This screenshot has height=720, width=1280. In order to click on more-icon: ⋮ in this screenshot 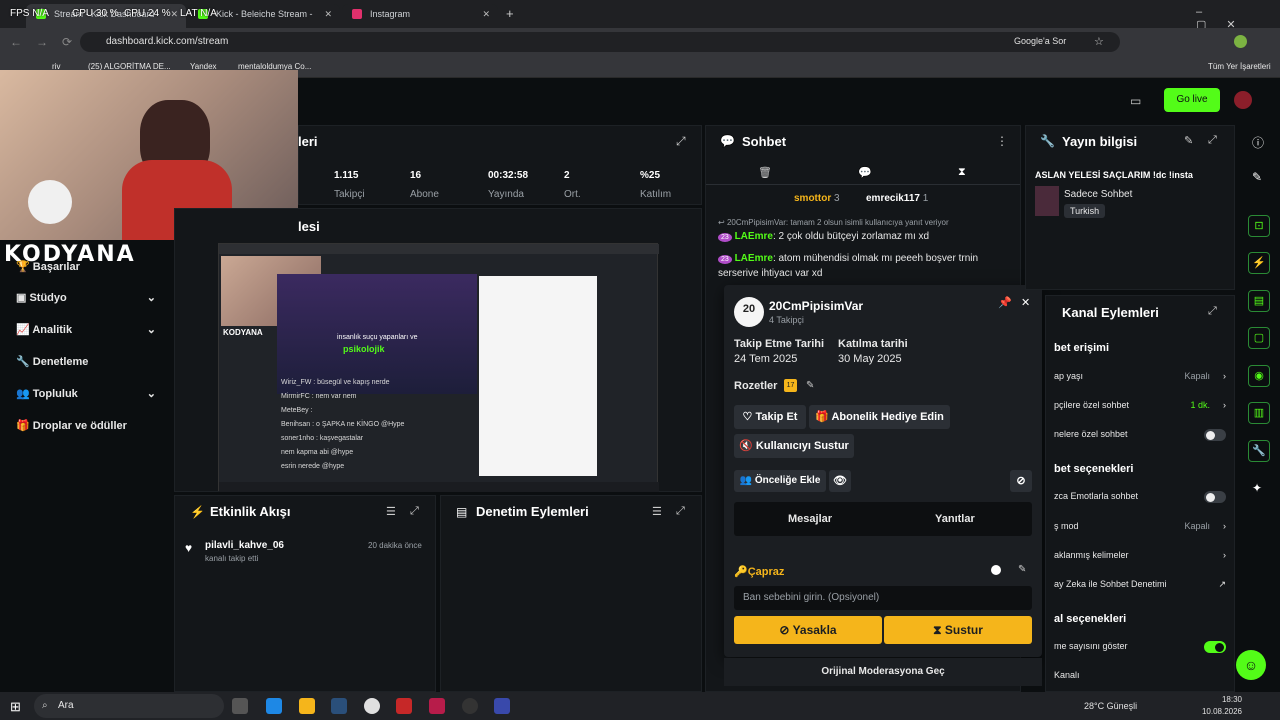, I will do `click(1002, 141)`.